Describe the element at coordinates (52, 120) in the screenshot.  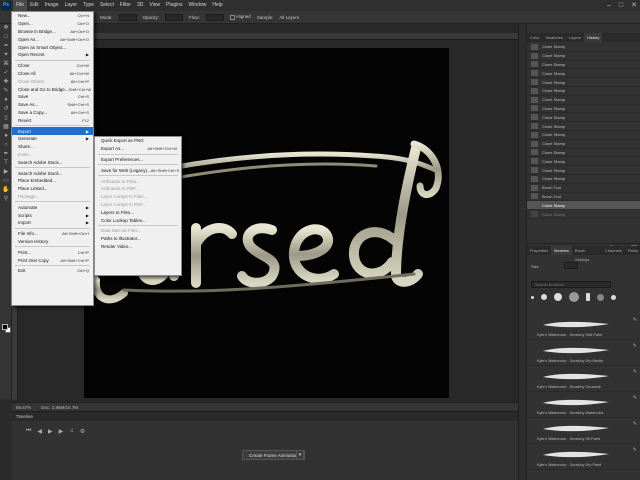
I see `menu-item-revert: Revert F12` at that location.